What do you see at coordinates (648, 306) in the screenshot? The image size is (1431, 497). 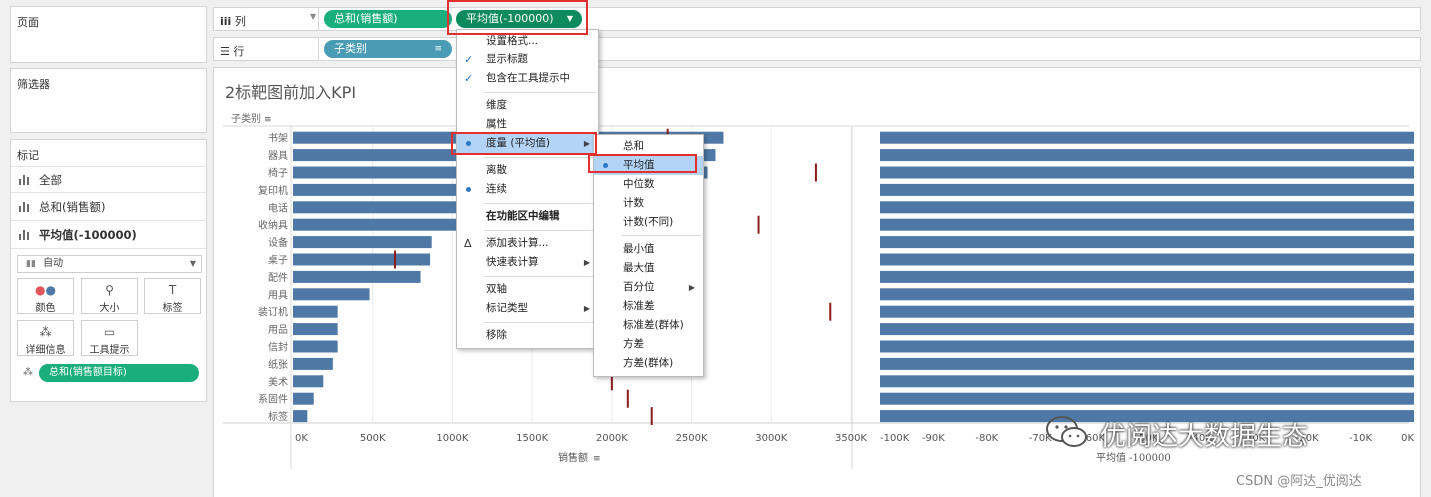 I see `menu-item: 标准差` at bounding box center [648, 306].